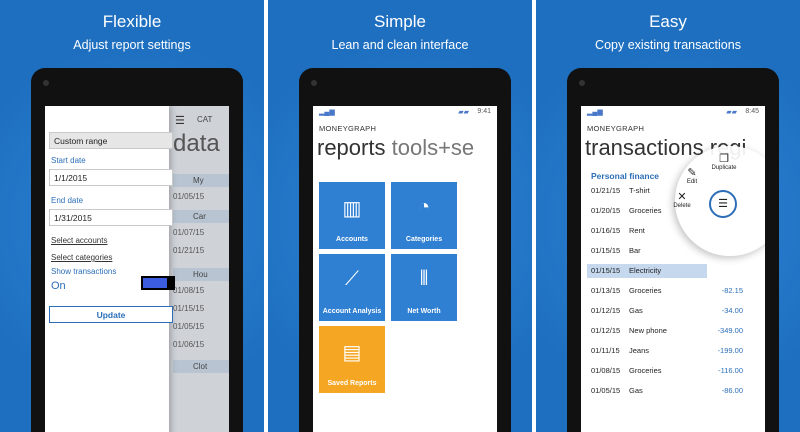  Describe the element at coordinates (648, 330) in the screenshot. I see `transaction-name: New phone` at that location.